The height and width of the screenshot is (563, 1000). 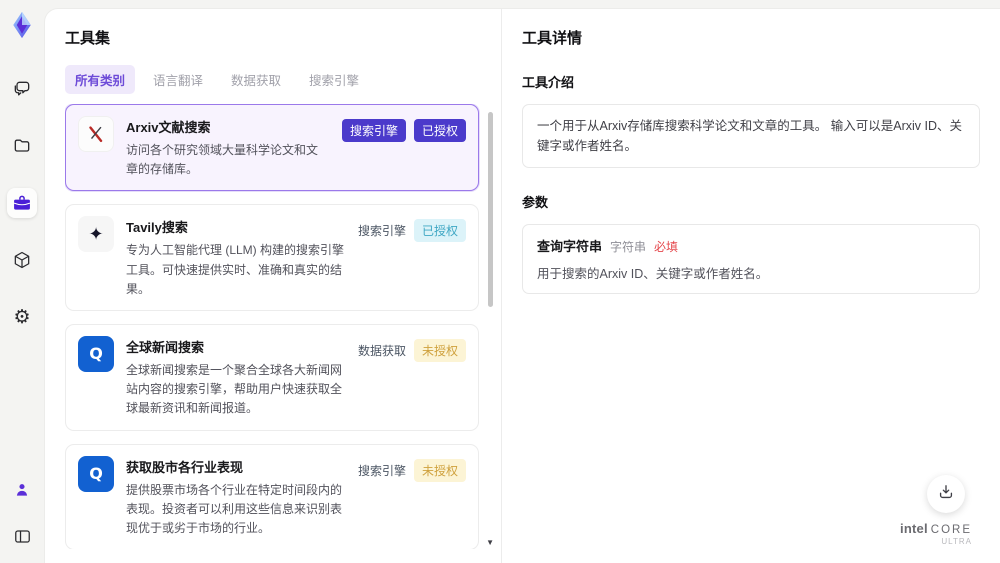 I want to click on gear-icon: ⚙, so click(x=22, y=316).